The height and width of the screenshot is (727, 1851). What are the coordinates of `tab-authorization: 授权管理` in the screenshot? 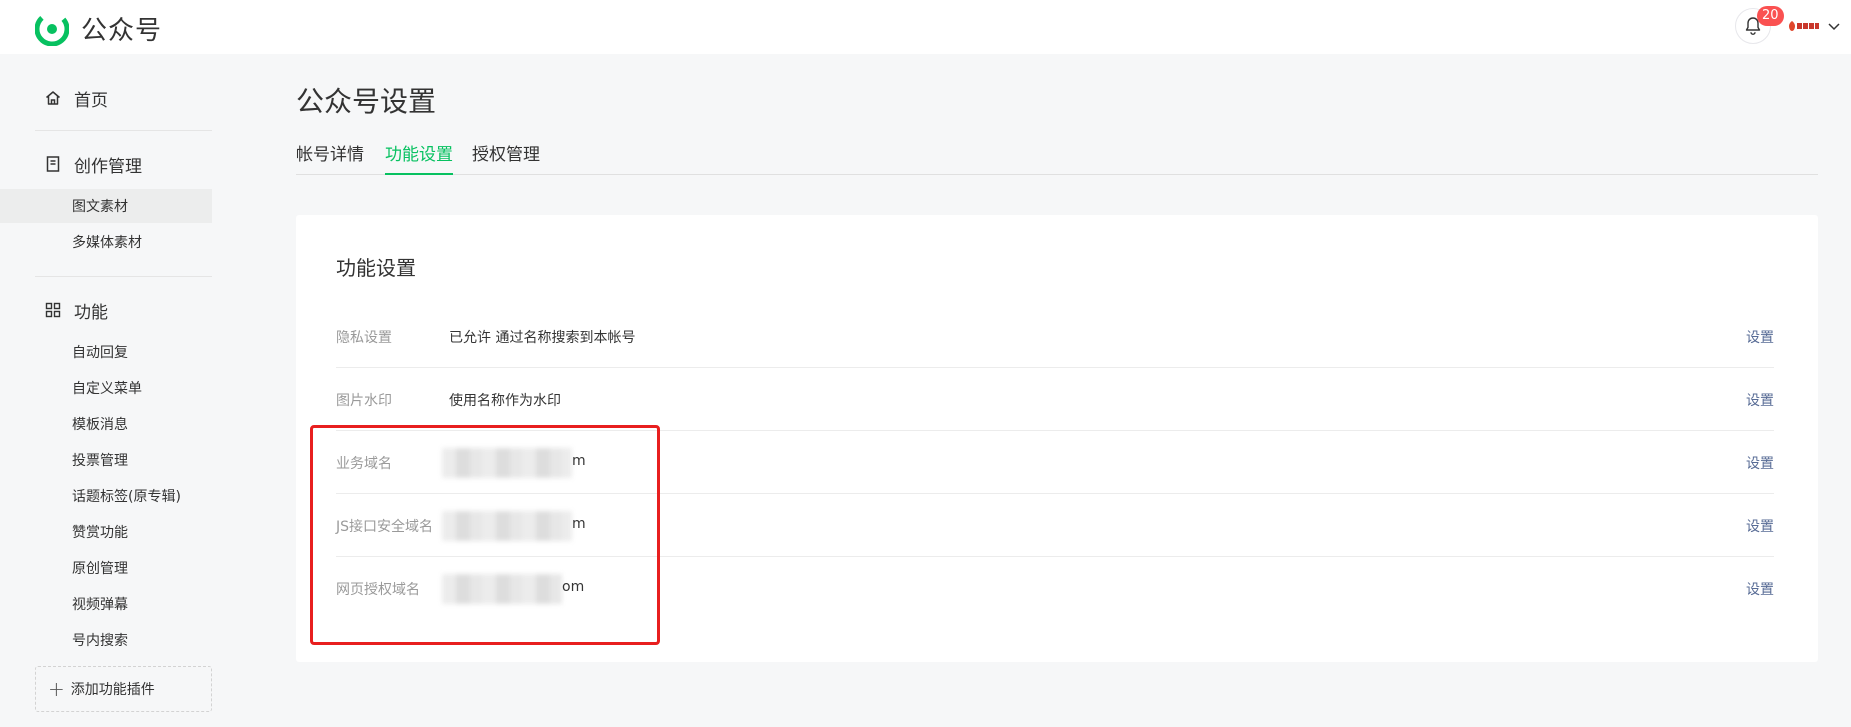 It's located at (506, 157).